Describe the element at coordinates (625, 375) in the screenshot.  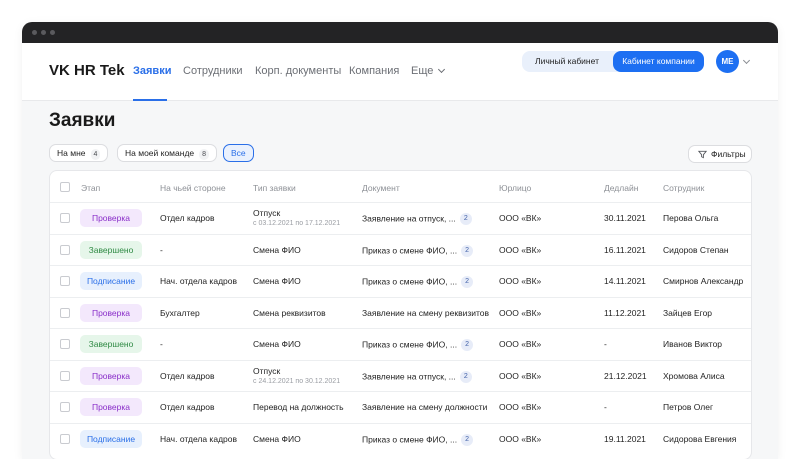
I see `cell-deadline: 21.12.2021` at that location.